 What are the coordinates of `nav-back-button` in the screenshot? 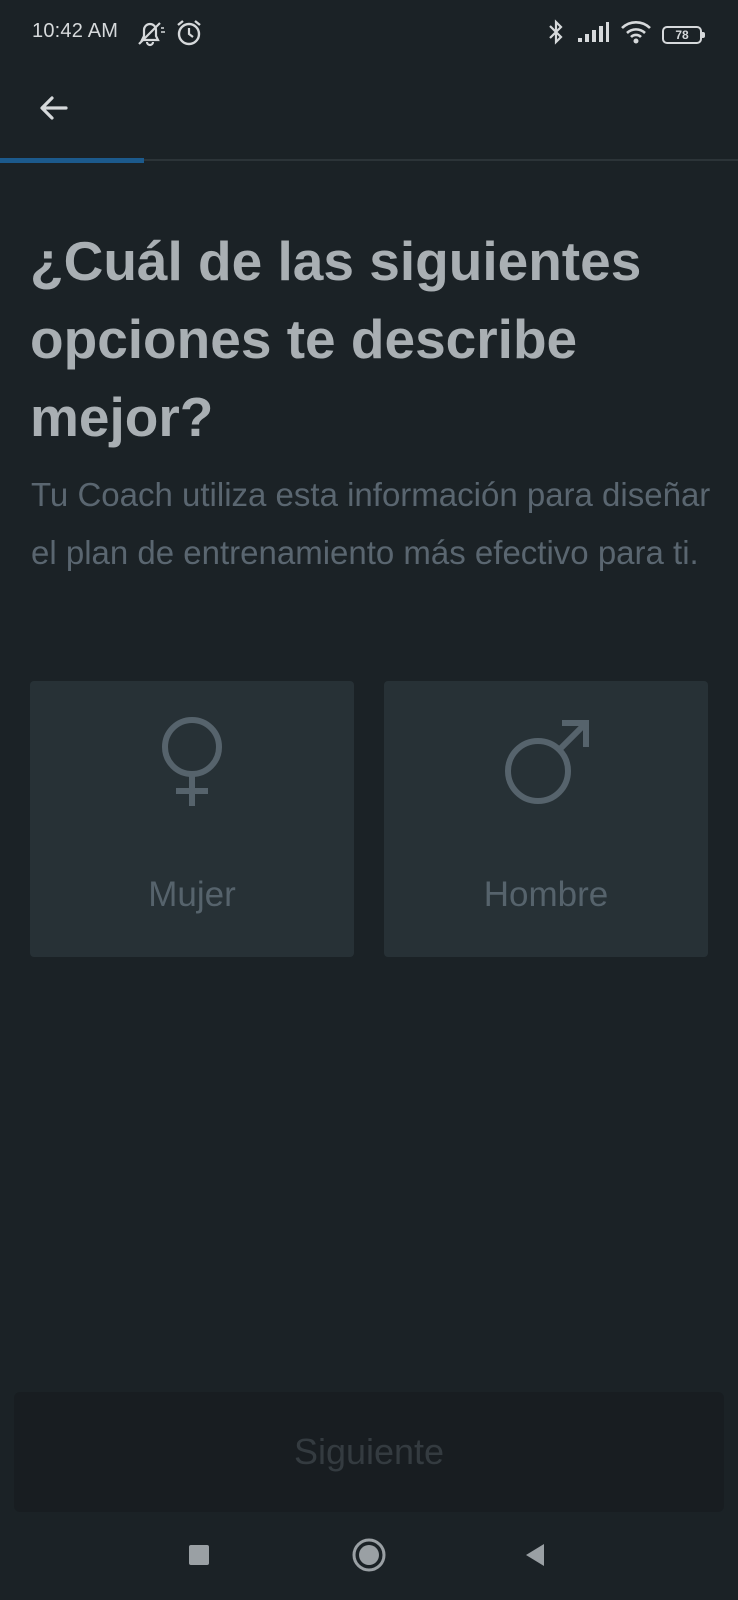 It's located at (535, 1557).